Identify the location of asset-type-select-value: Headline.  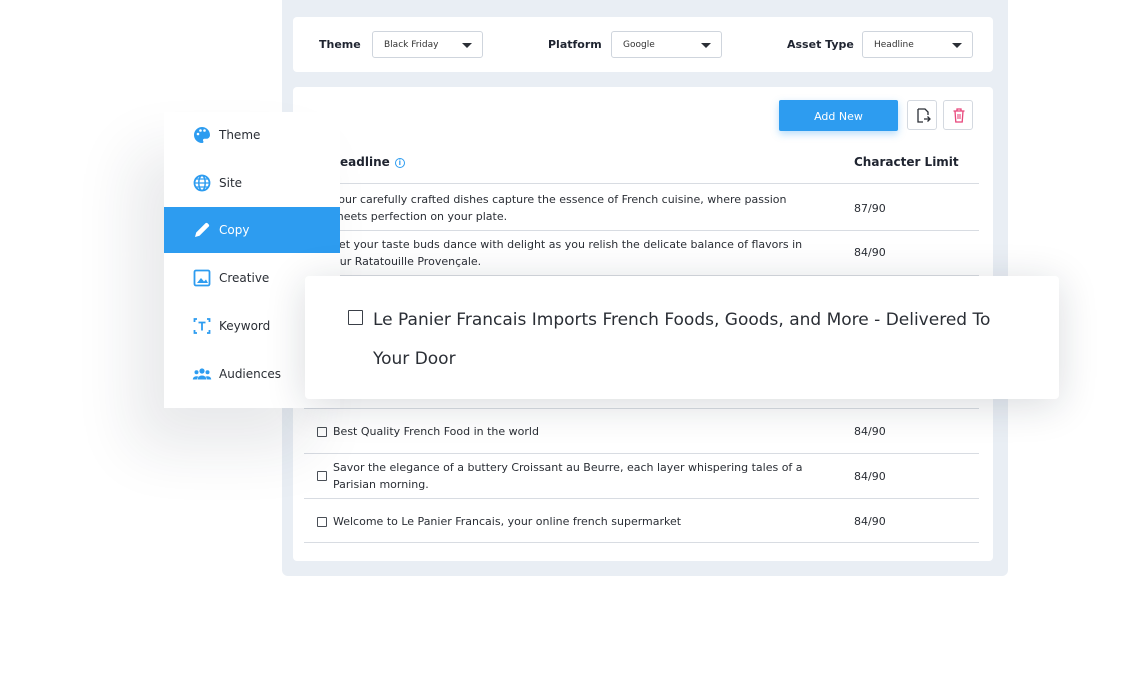
(894, 45).